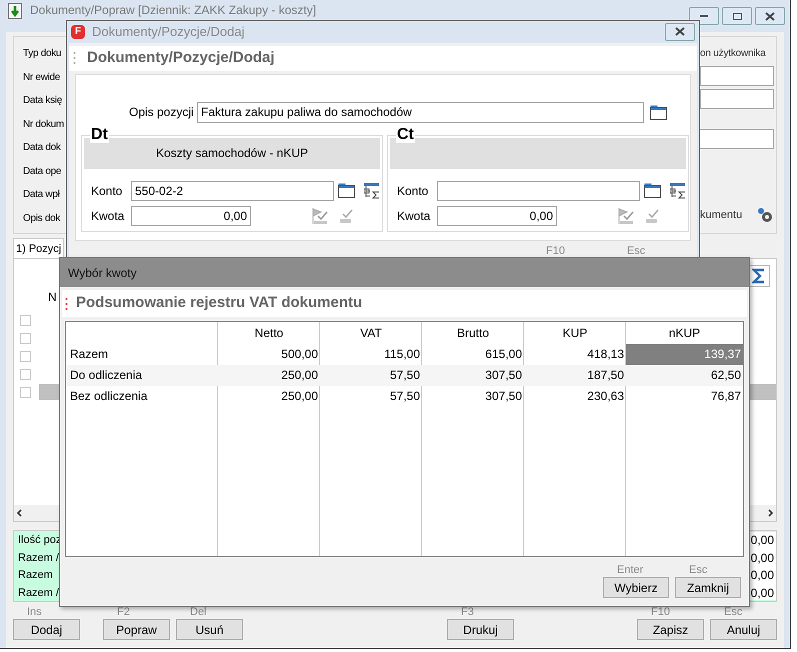 The width and height of the screenshot is (797, 652). Describe the element at coordinates (34, 612) in the screenshot. I see `shortcut-label: Ins` at that location.